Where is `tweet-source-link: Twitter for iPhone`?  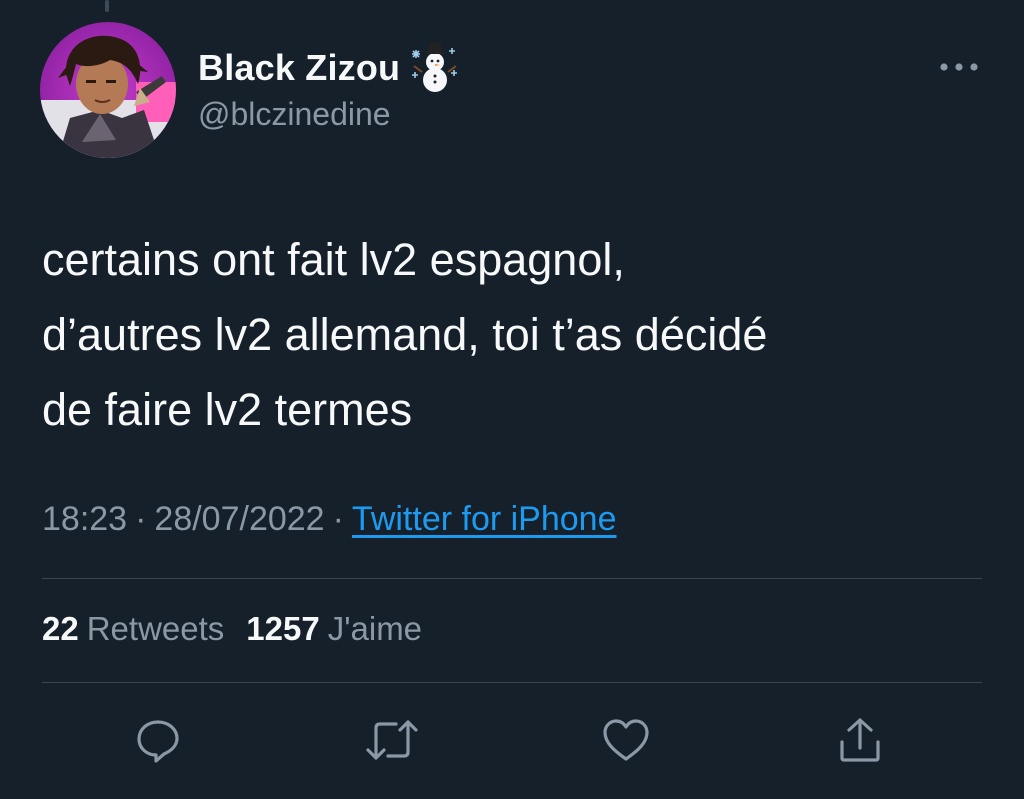 tweet-source-link: Twitter for iPhone is located at coordinates (484, 519).